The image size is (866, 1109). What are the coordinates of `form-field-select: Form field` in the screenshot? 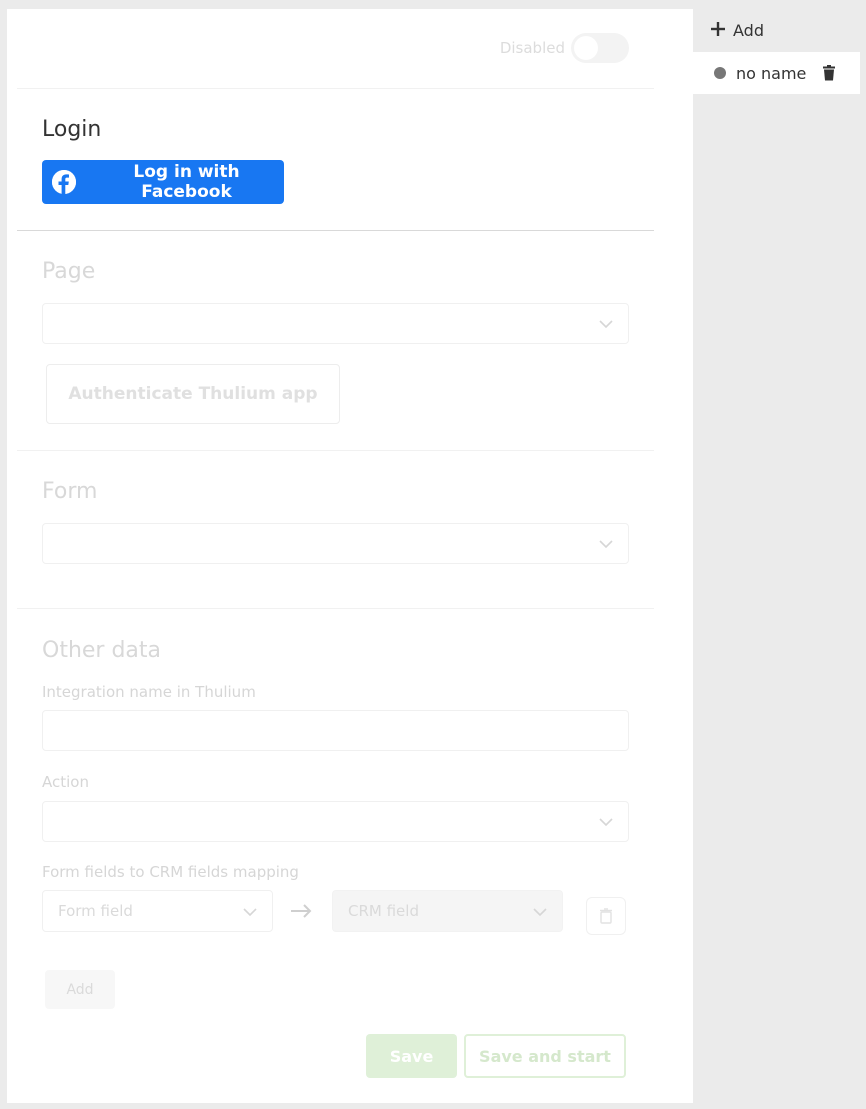 It's located at (157, 911).